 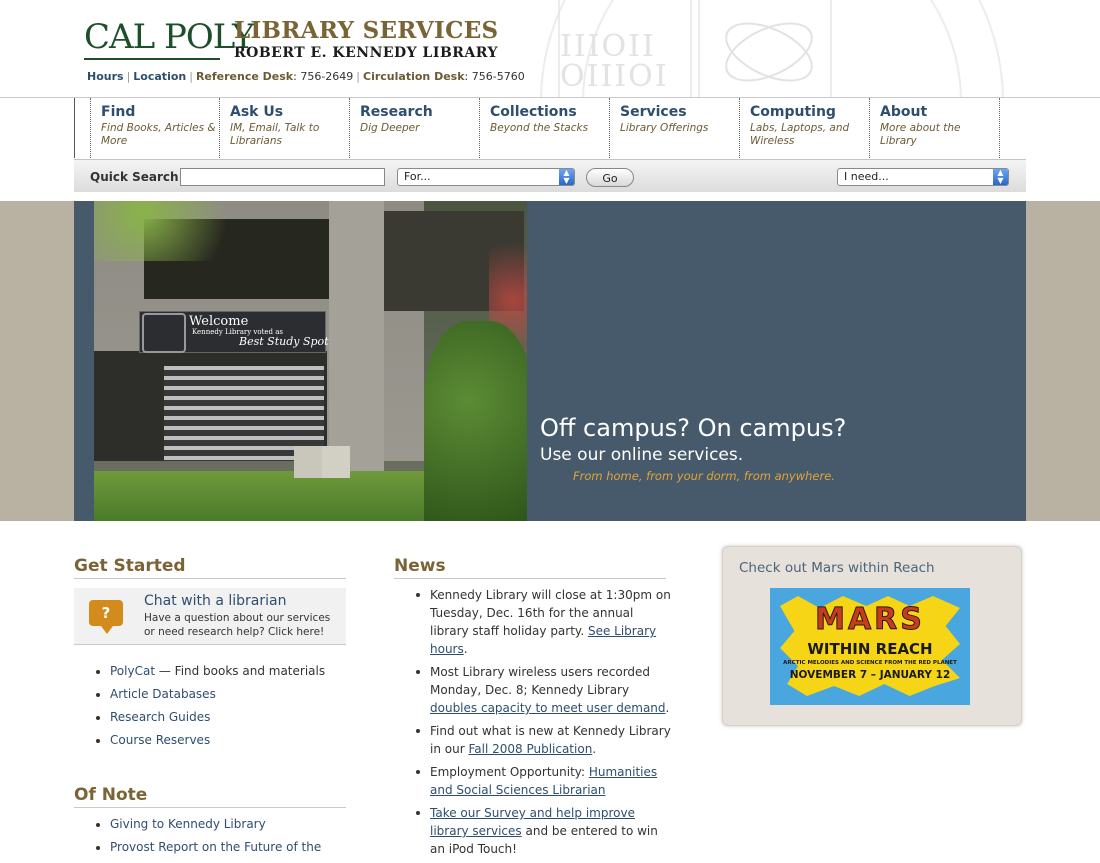 What do you see at coordinates (356, 336) in the screenshot?
I see `photo-pillar` at bounding box center [356, 336].